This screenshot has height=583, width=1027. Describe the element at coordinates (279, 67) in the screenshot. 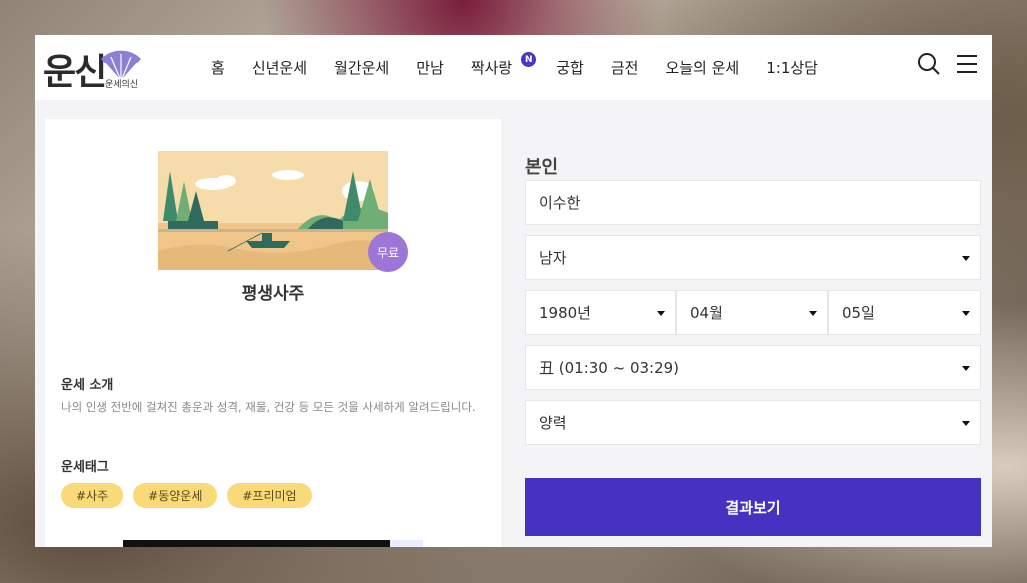

I see `nav-item-new-year: 신년운세` at that location.